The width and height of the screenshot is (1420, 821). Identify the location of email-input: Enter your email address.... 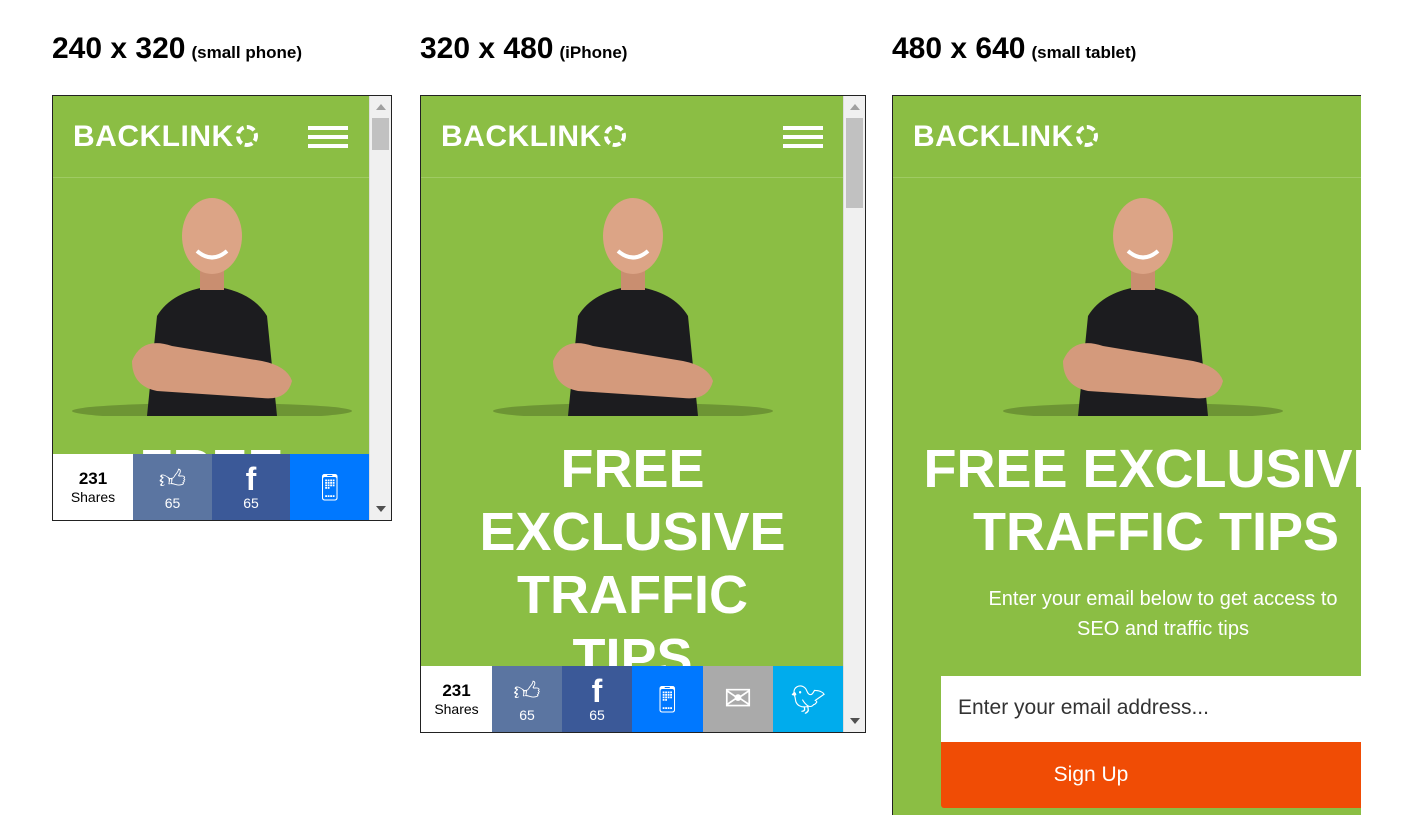
(1151, 709).